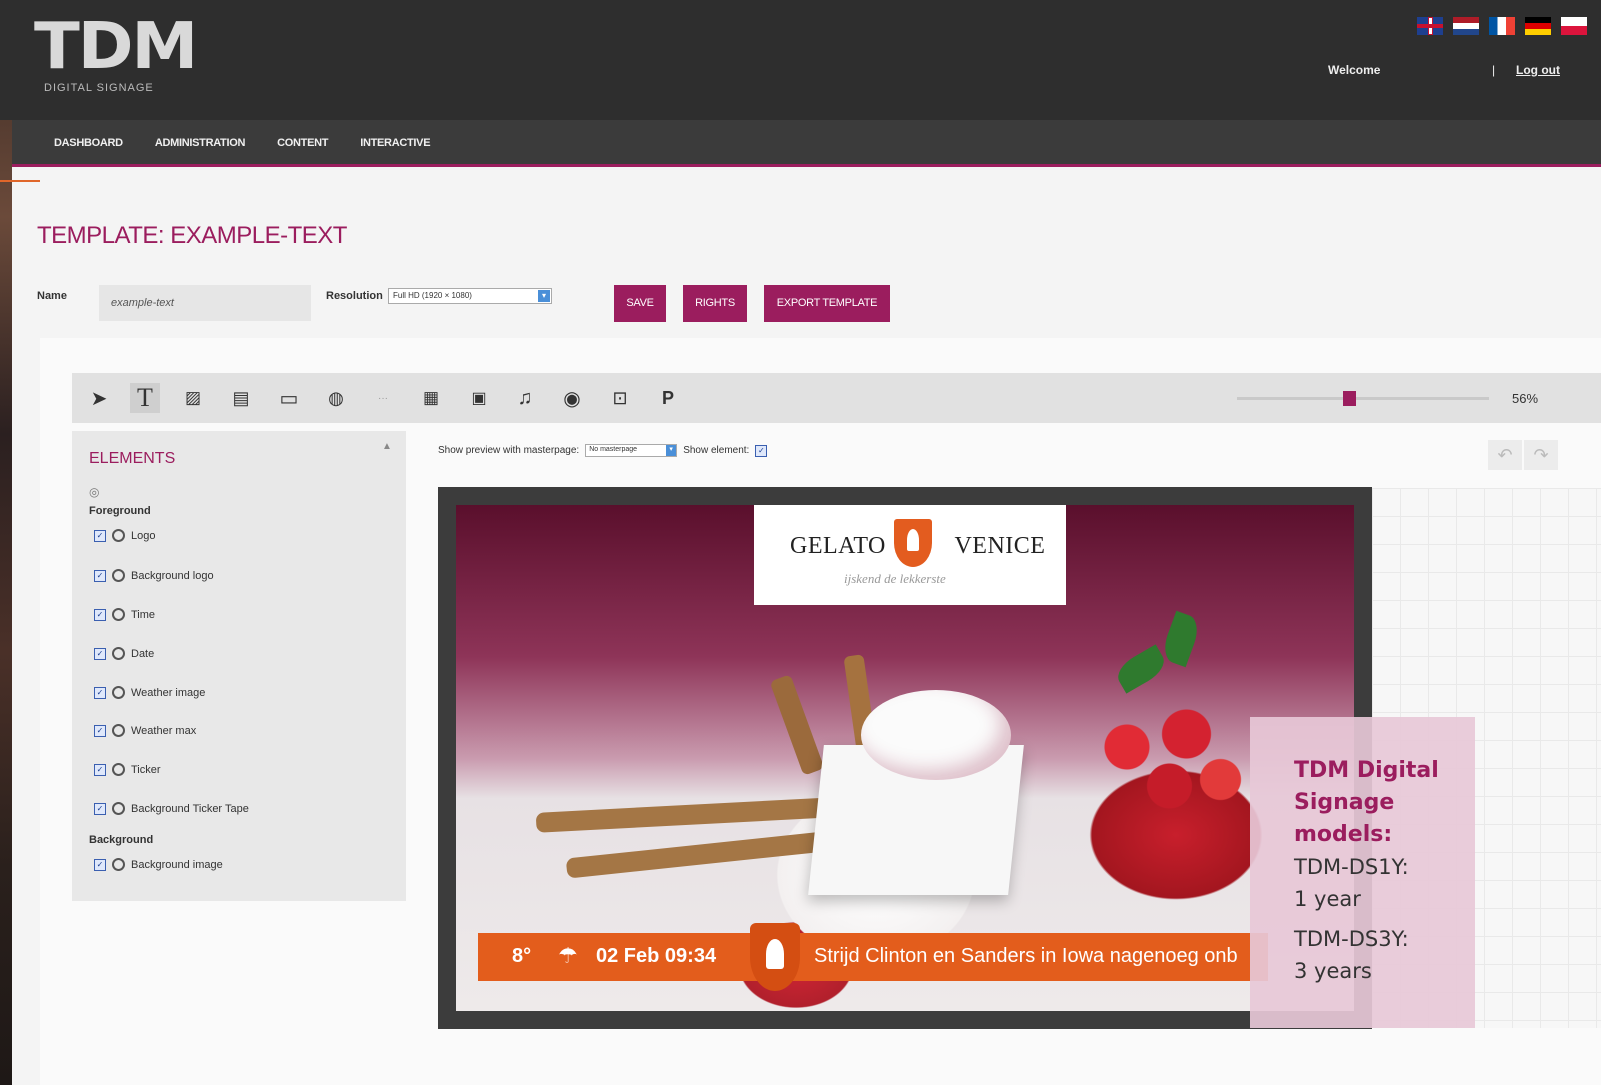 This screenshot has height=1085, width=1601. What do you see at coordinates (715, 303) in the screenshot?
I see `rights-button: RIGHTS` at bounding box center [715, 303].